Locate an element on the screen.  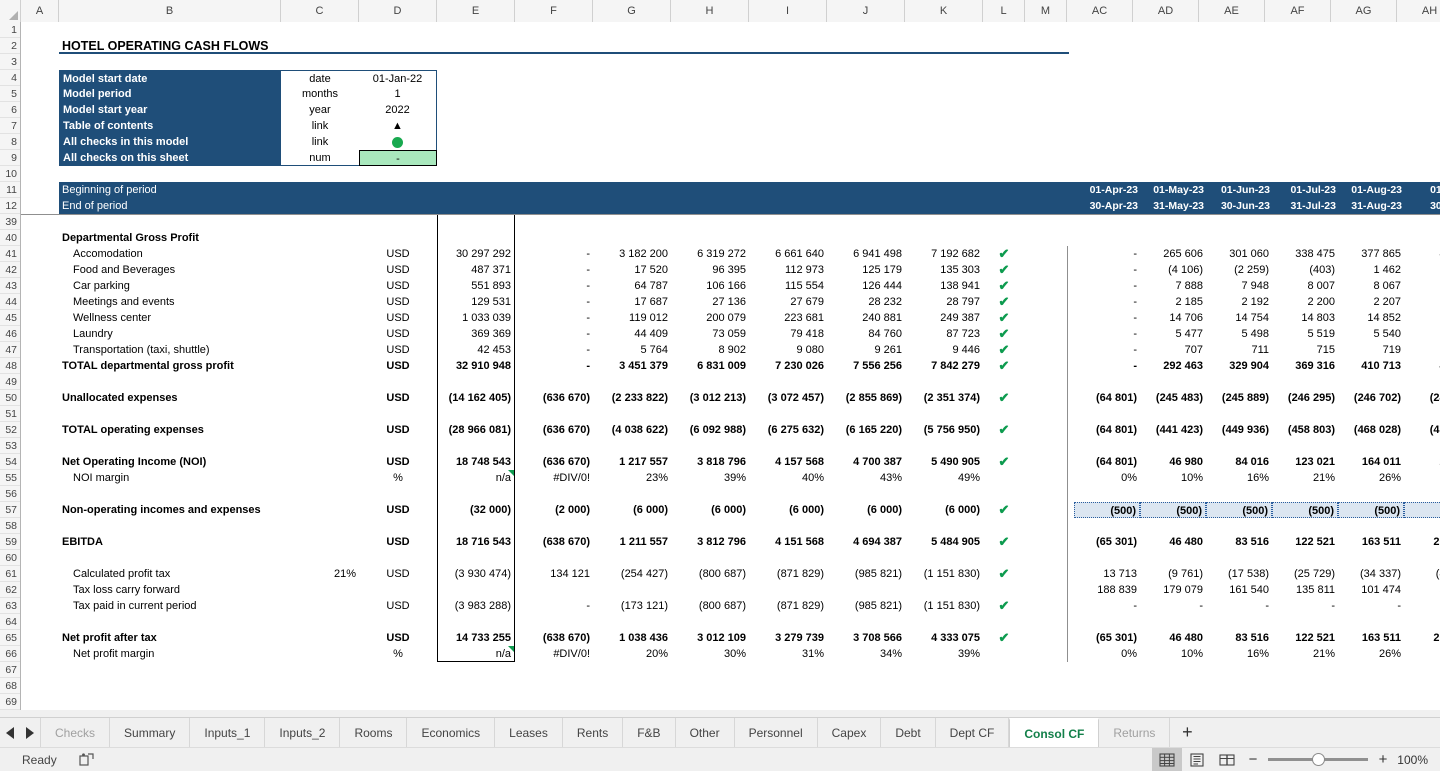
row-value-5: (6 000) is located at coordinates (944, 510).